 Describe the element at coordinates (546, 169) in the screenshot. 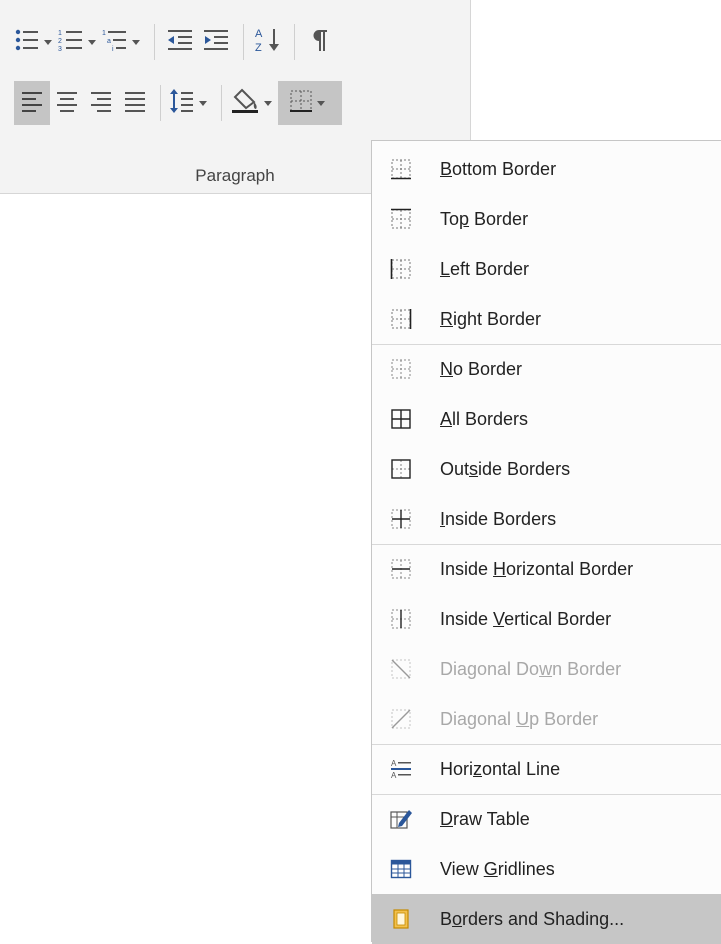

I see `menu-item-bottom-border: Bottom Border` at that location.